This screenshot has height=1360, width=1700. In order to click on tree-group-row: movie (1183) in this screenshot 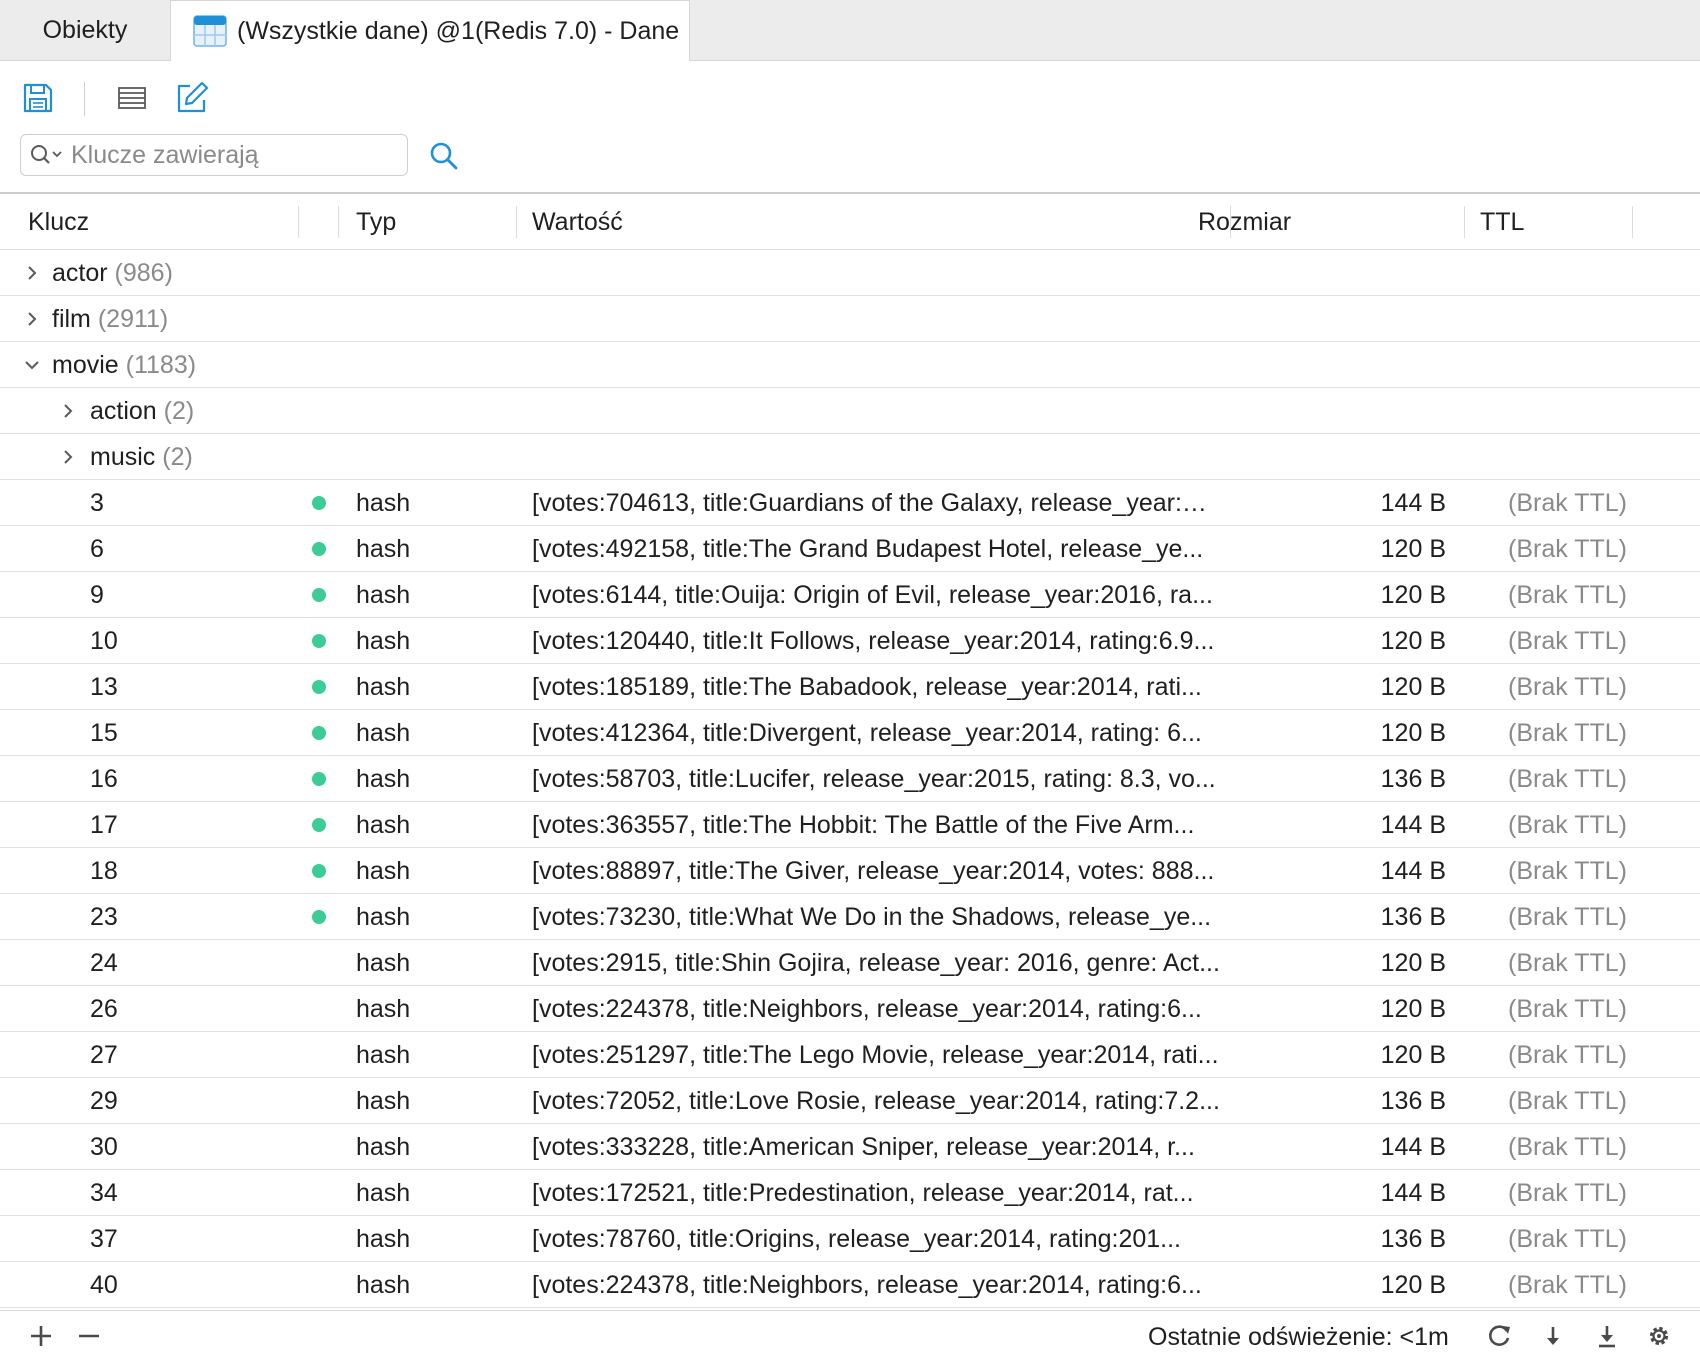, I will do `click(850, 365)`.